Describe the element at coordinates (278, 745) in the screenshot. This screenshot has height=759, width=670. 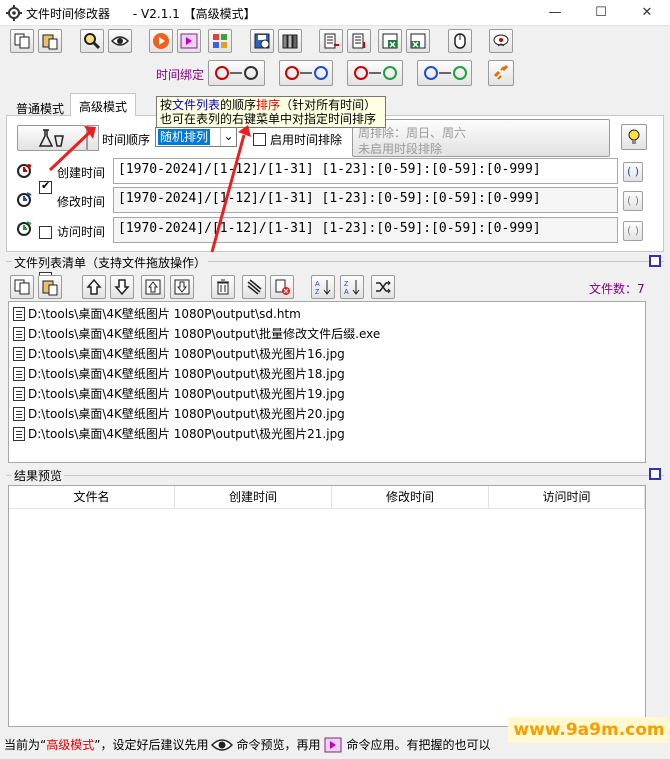
I see `status-text: 命令预览，再用` at that location.